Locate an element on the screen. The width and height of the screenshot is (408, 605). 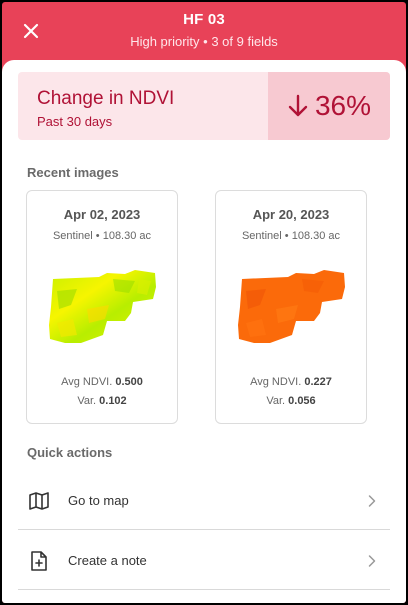
ndvi-change-card: Change in NDVI Past 30 days 36% is located at coordinates (204, 106).